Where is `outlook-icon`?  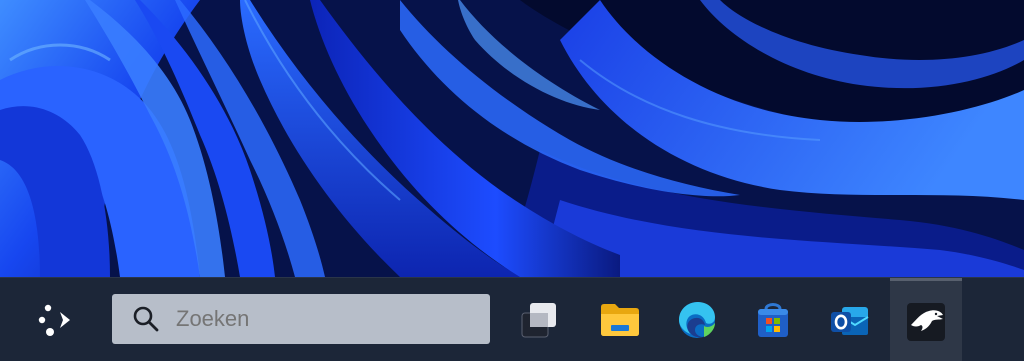 outlook-icon is located at coordinates (850, 321).